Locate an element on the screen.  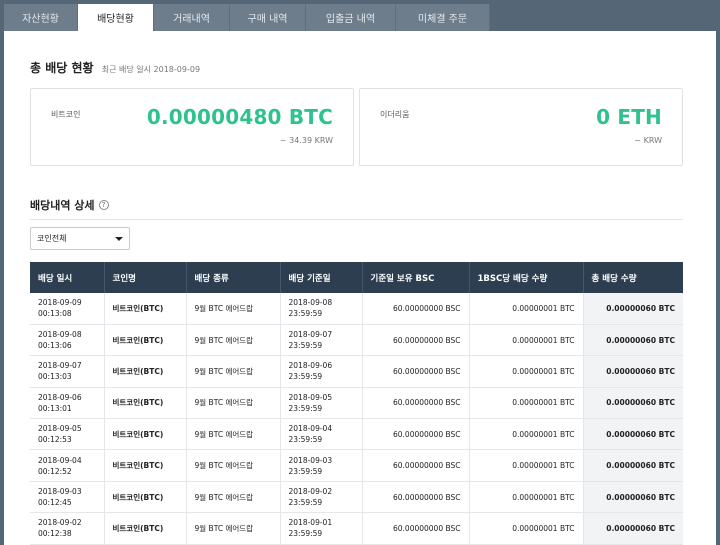
tab-trade-history: 거래내역 is located at coordinates (192, 17).